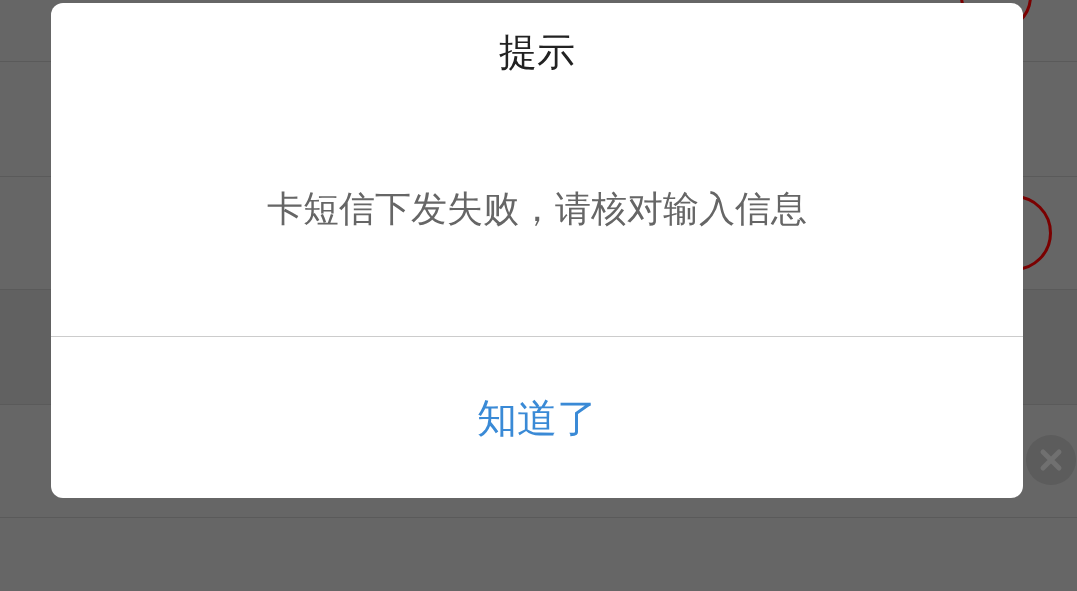  I want to click on dialog-message: 卡短信下发失败，请核对输入信息, so click(537, 209).